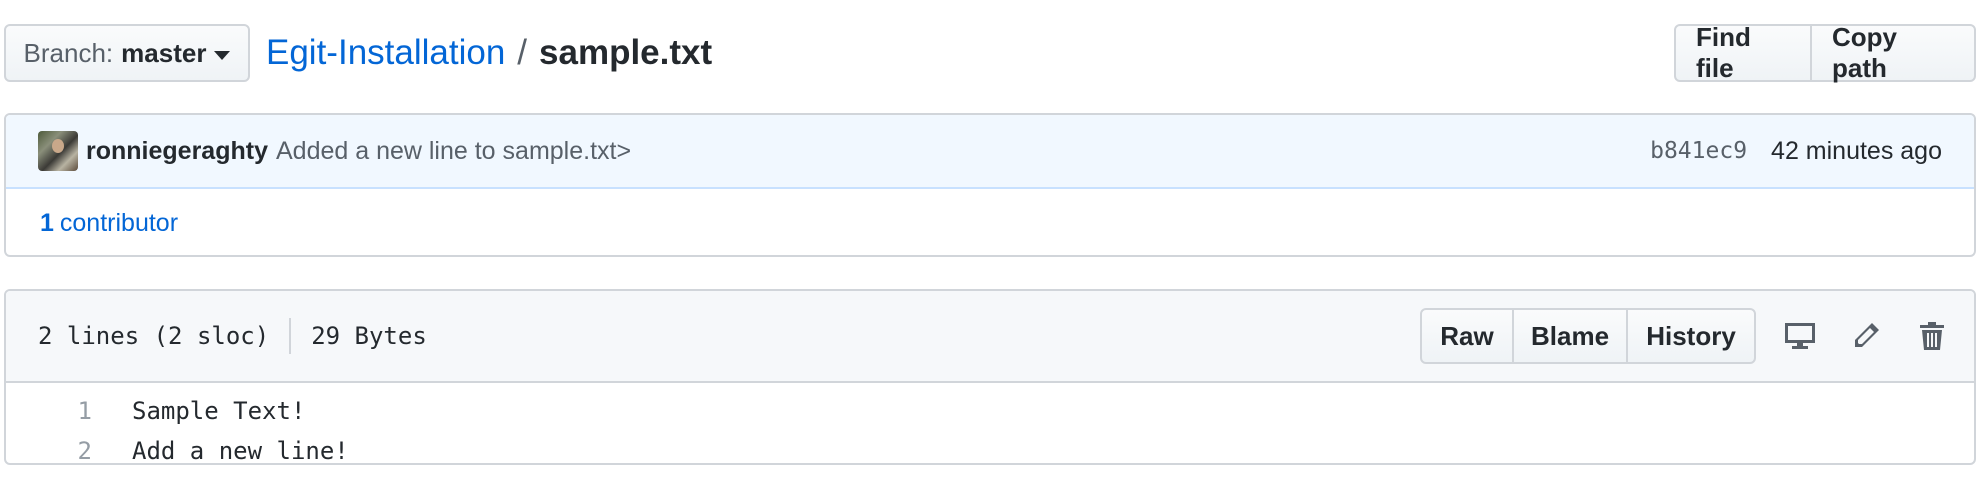 The image size is (1986, 484). I want to click on code-line: 1 Sample Text!, so click(990, 411).